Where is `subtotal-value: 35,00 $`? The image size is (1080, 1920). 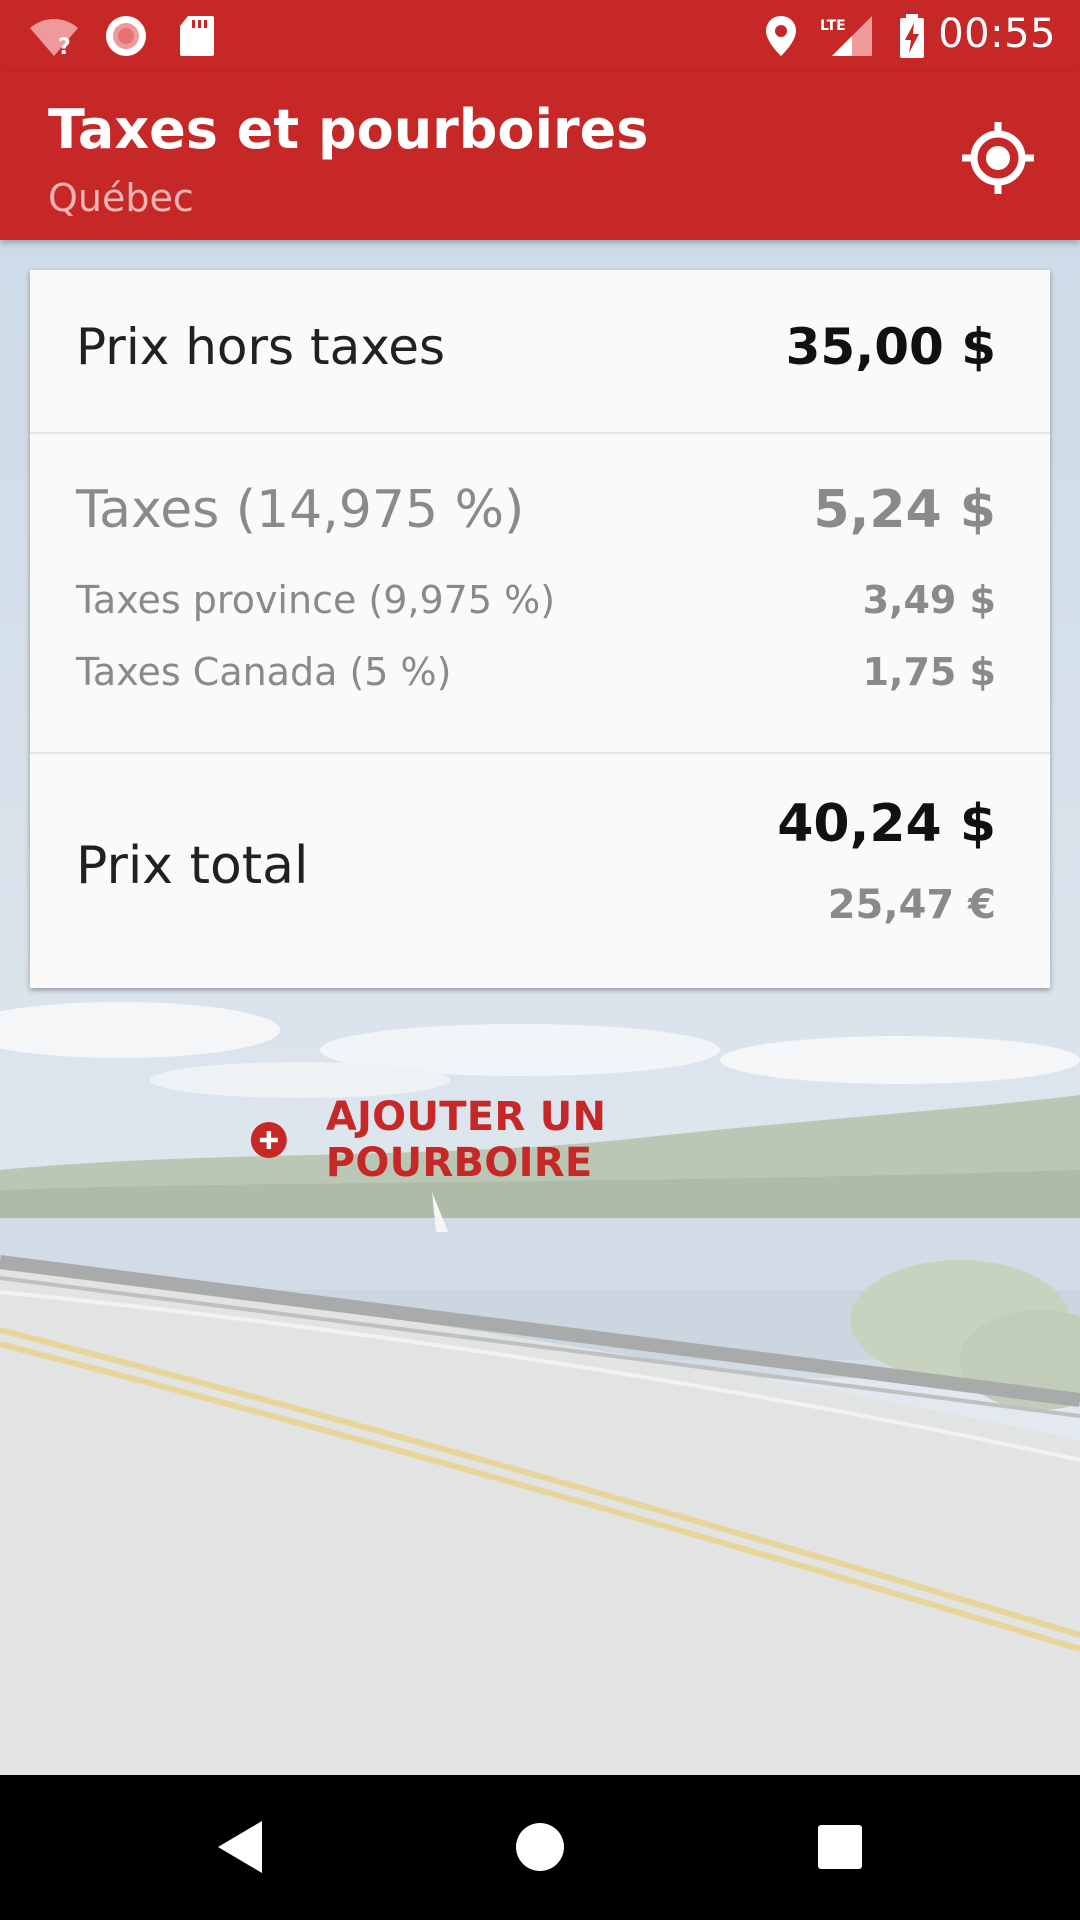
subtotal-value: 35,00 $ is located at coordinates (891, 347).